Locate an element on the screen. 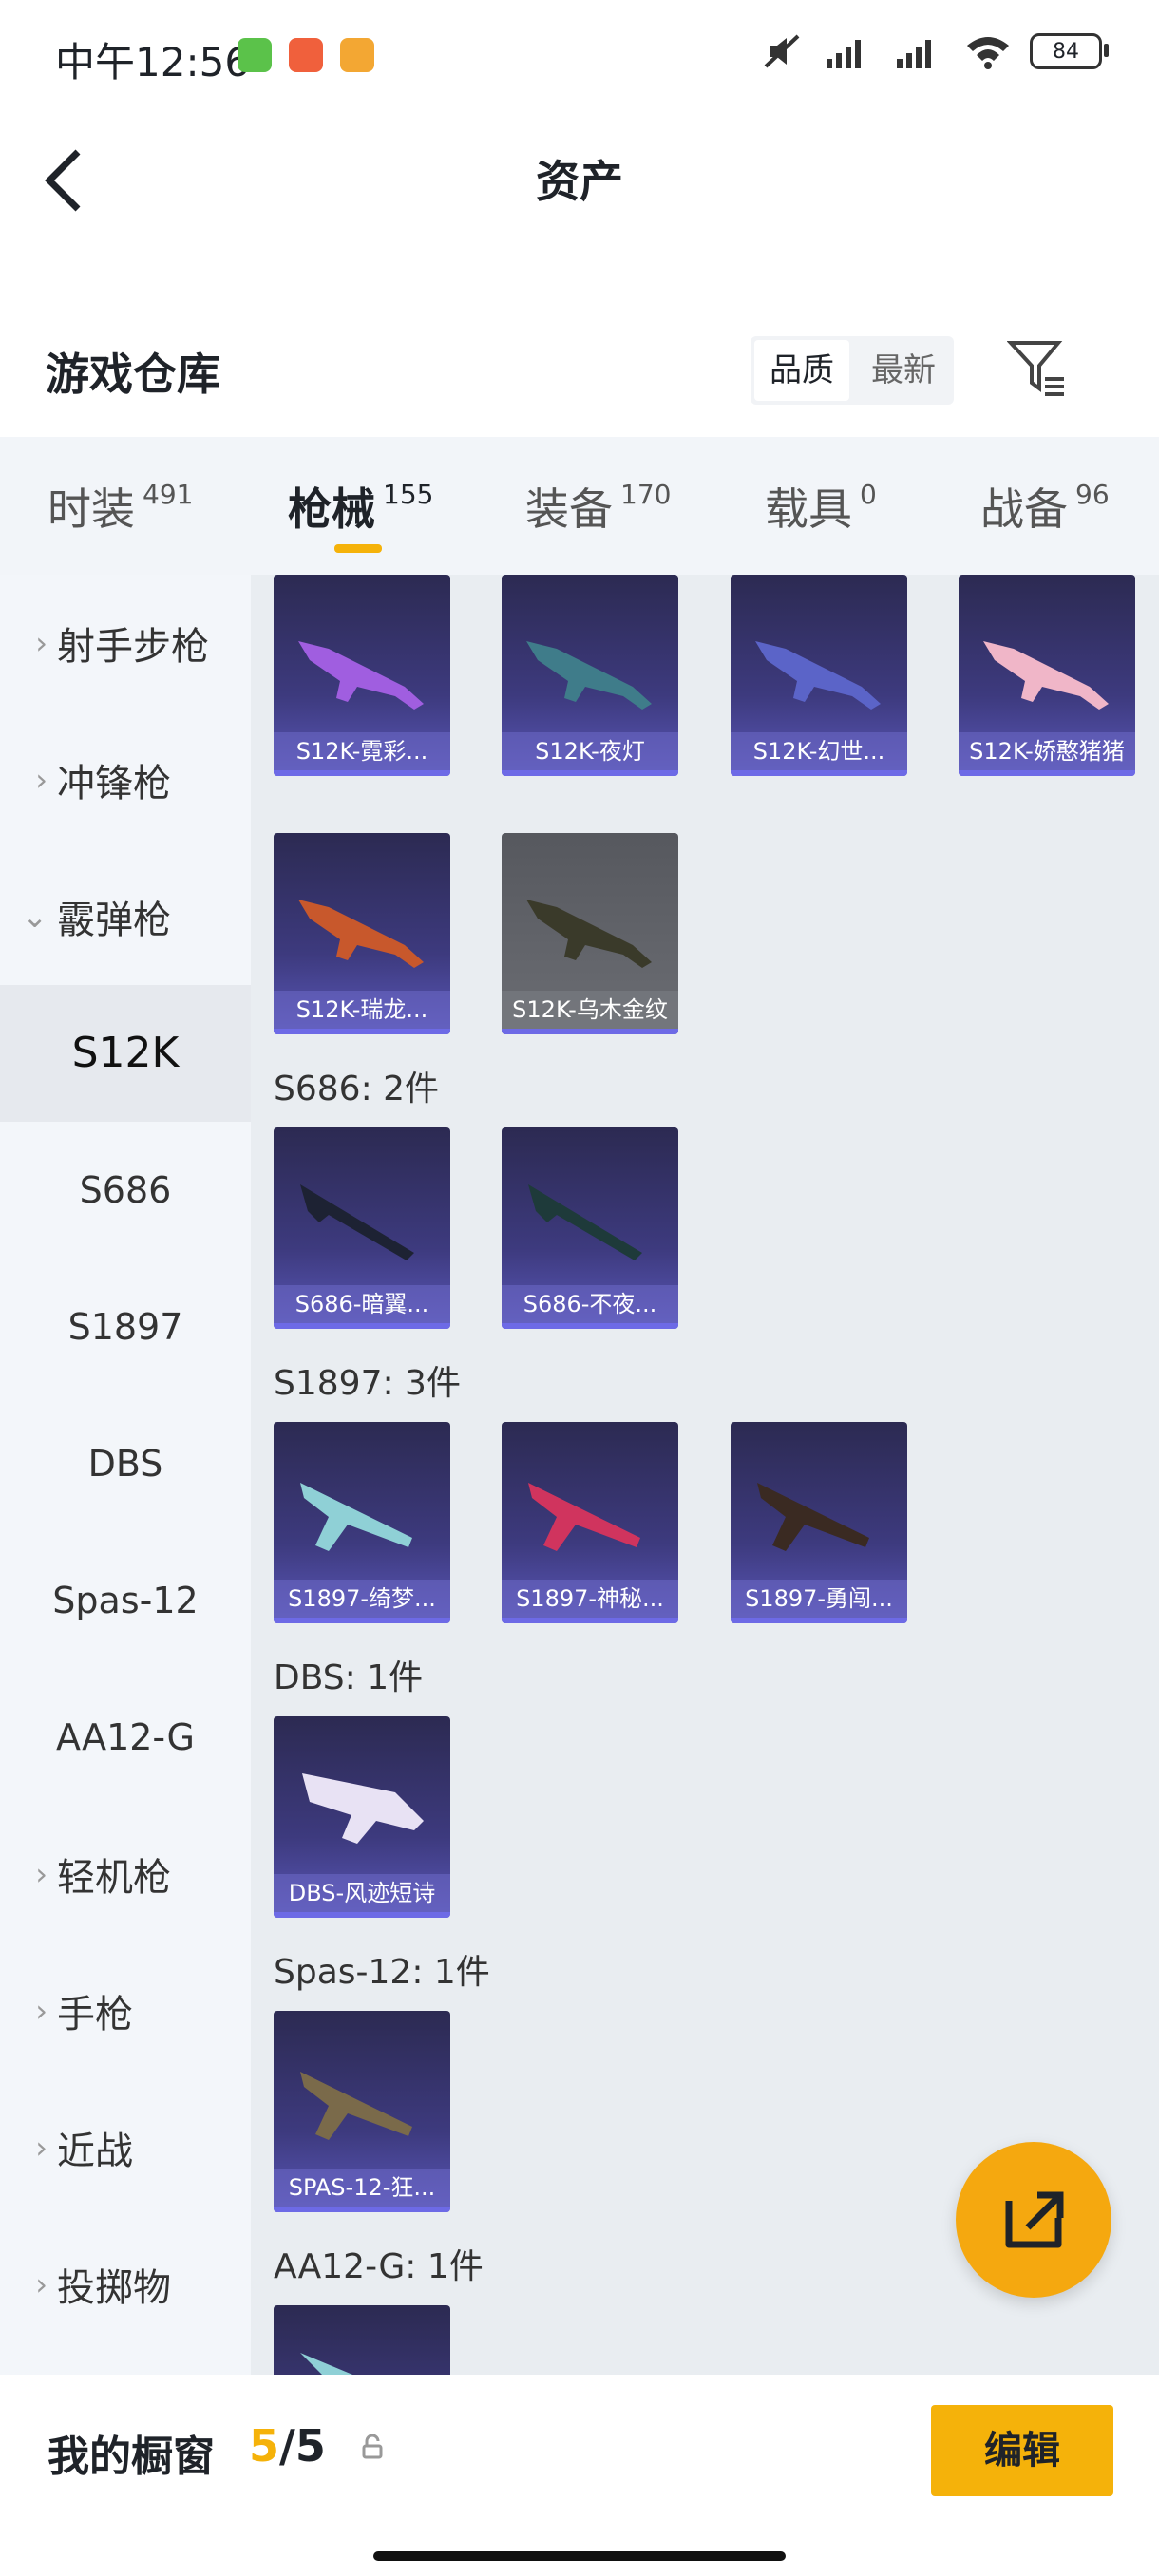 This screenshot has height=2576, width=1159. item-card is located at coordinates (362, 2340).